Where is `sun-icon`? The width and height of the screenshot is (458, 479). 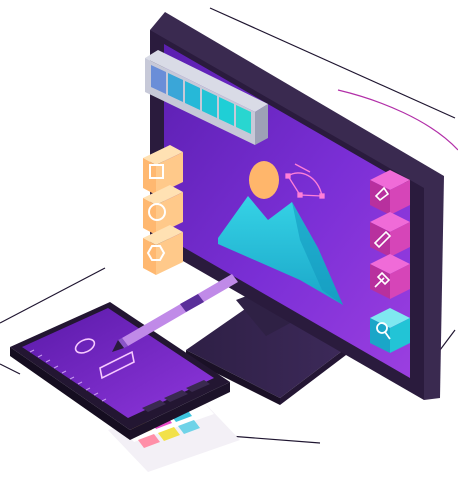 sun-icon is located at coordinates (264, 180).